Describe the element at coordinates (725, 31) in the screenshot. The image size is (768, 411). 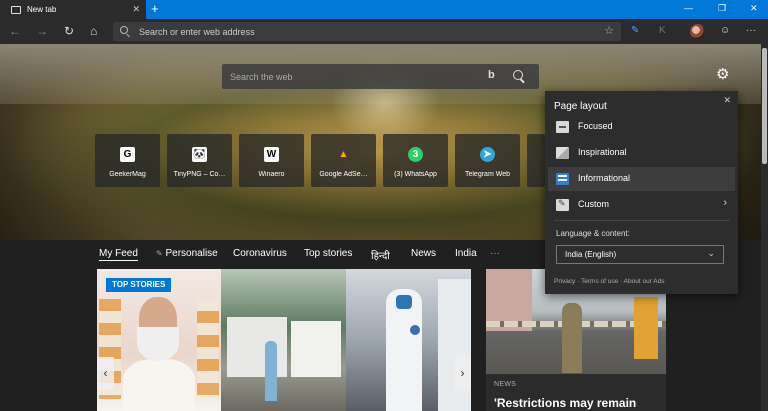
I see `feedback-icon: ☺` at that location.